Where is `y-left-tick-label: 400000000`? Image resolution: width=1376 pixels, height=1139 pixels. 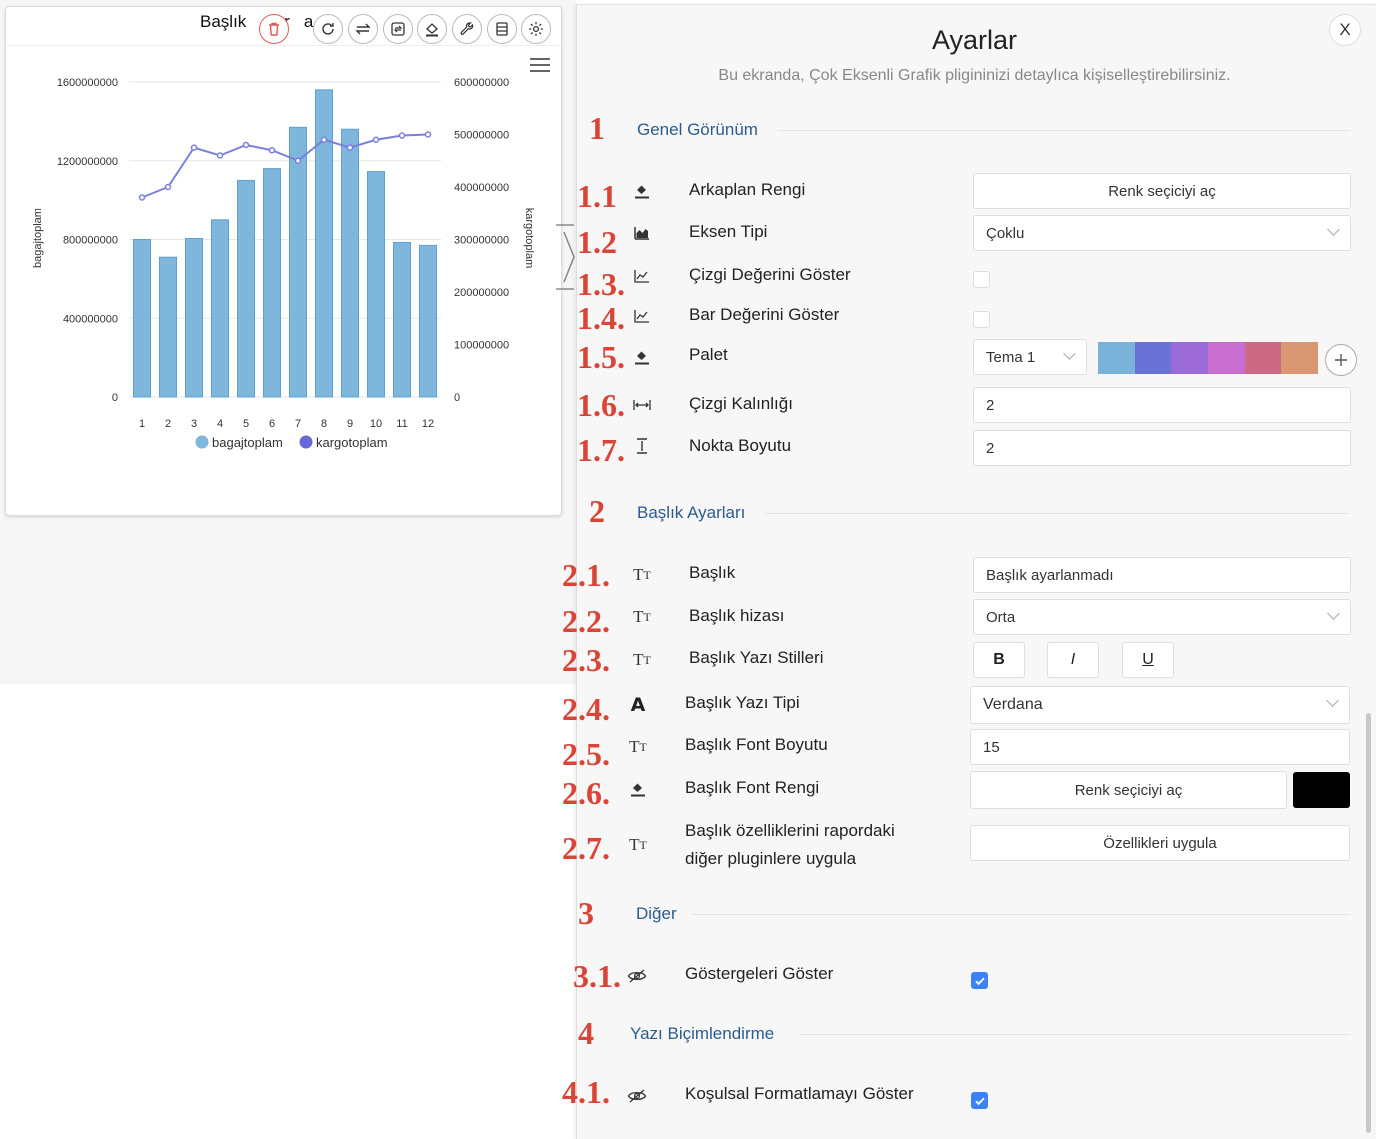
y-left-tick-label: 400000000 is located at coordinates (90, 319).